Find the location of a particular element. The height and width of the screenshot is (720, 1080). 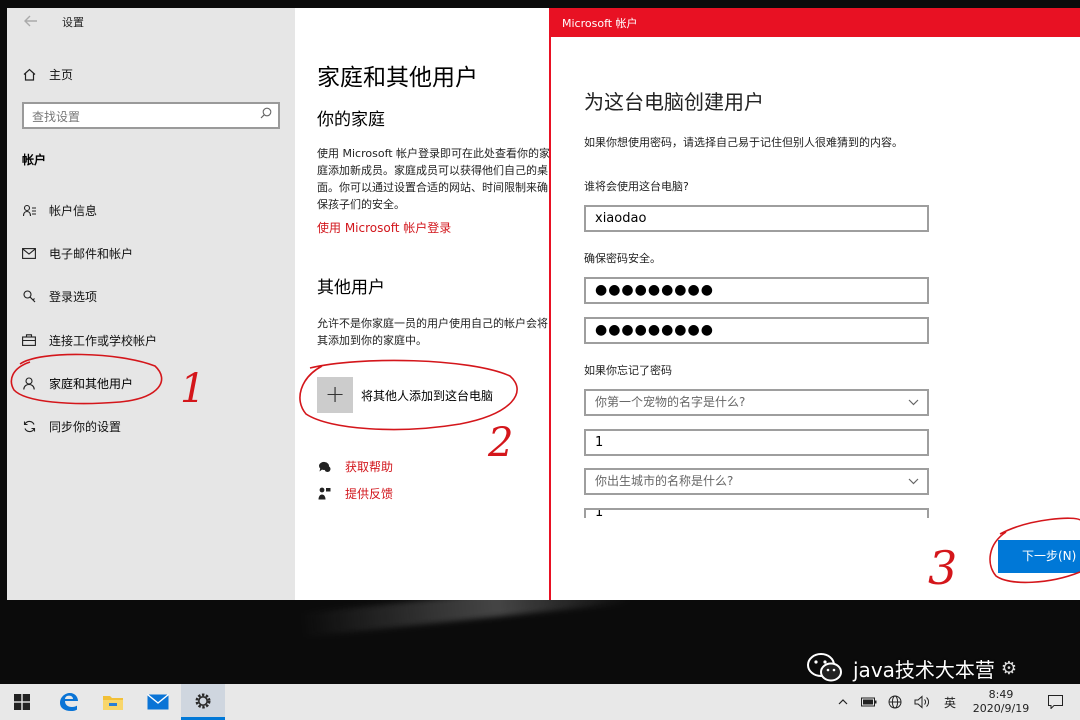

sidebar-item-sync: 同步你的设置 is located at coordinates (151, 426).